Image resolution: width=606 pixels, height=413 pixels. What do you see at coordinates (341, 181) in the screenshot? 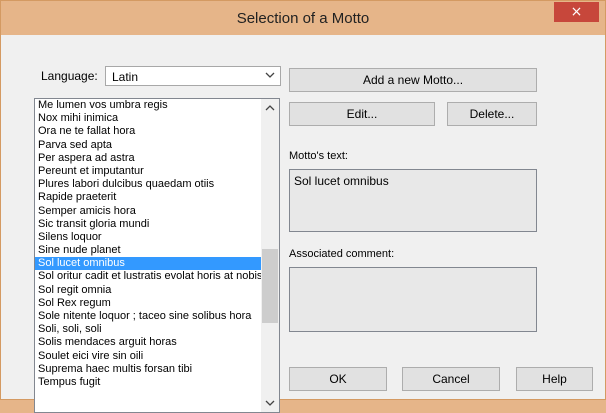
I see `motto-text-value: Sol lucet omnibus` at bounding box center [341, 181].